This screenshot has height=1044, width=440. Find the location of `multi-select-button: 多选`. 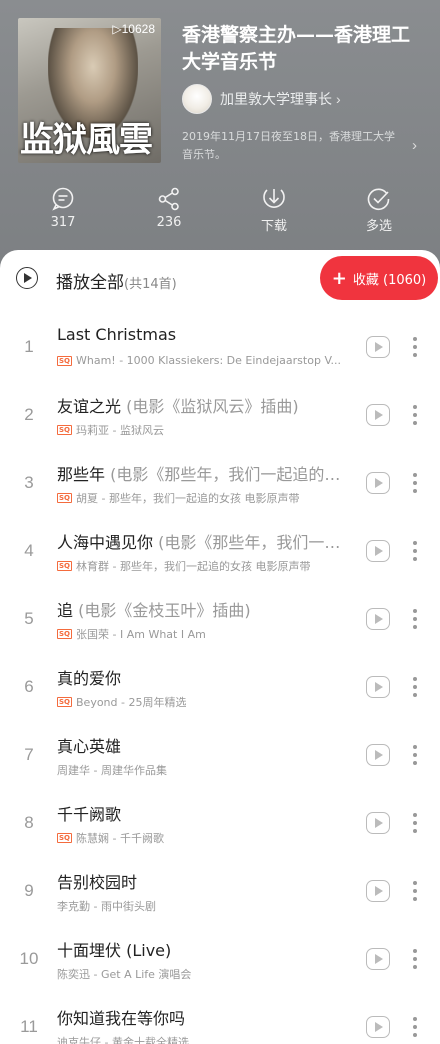

multi-select-button: 多选 is located at coordinates (379, 210).